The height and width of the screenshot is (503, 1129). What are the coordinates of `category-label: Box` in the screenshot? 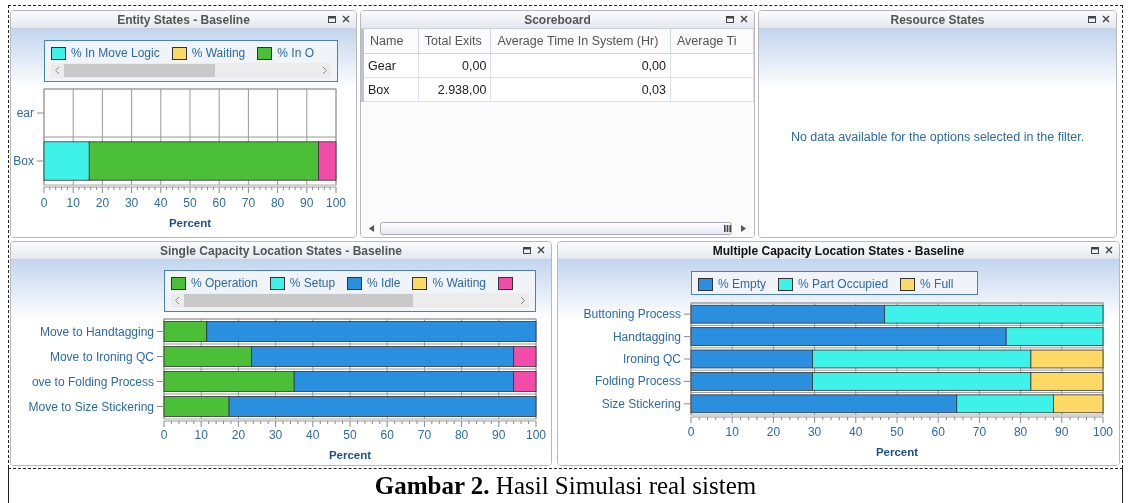 It's located at (23, 161).